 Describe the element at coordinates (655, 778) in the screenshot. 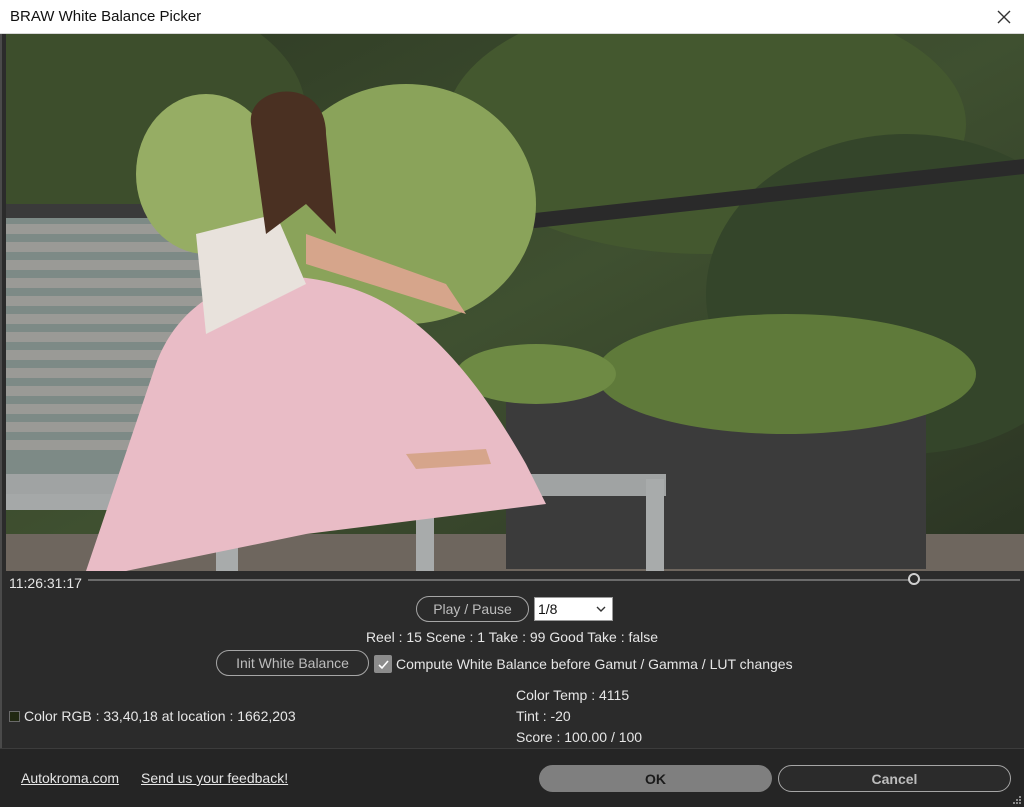

I see `ok-button: OK` at that location.